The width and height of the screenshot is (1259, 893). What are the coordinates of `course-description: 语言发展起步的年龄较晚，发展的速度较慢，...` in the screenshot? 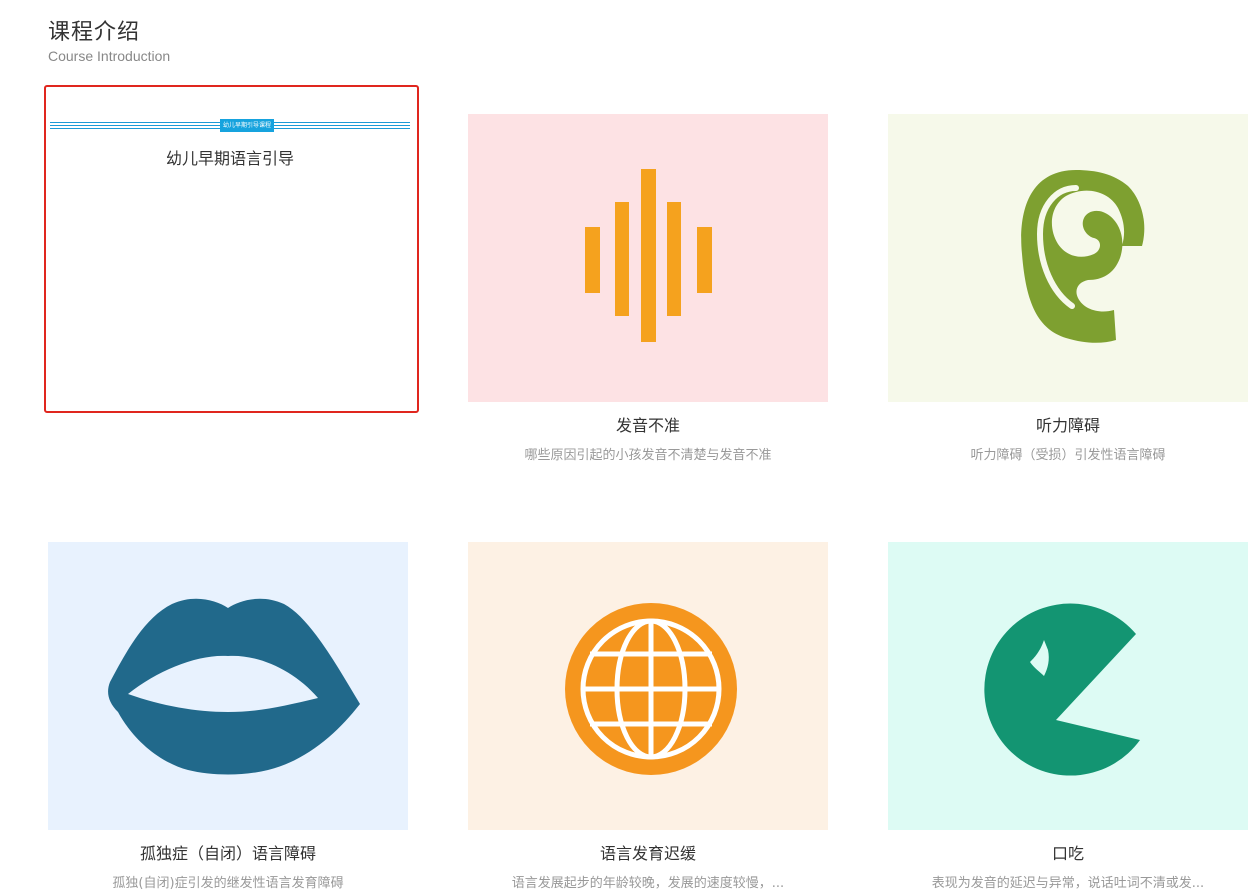 It's located at (648, 883).